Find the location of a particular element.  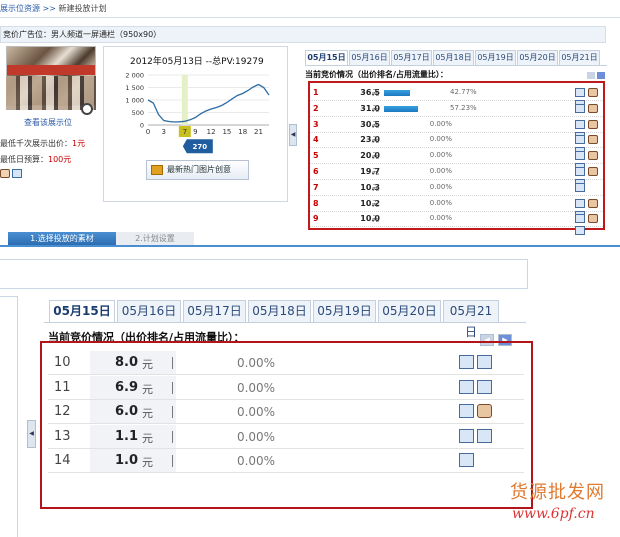

traffic-percent: 57.23% is located at coordinates (463, 107).